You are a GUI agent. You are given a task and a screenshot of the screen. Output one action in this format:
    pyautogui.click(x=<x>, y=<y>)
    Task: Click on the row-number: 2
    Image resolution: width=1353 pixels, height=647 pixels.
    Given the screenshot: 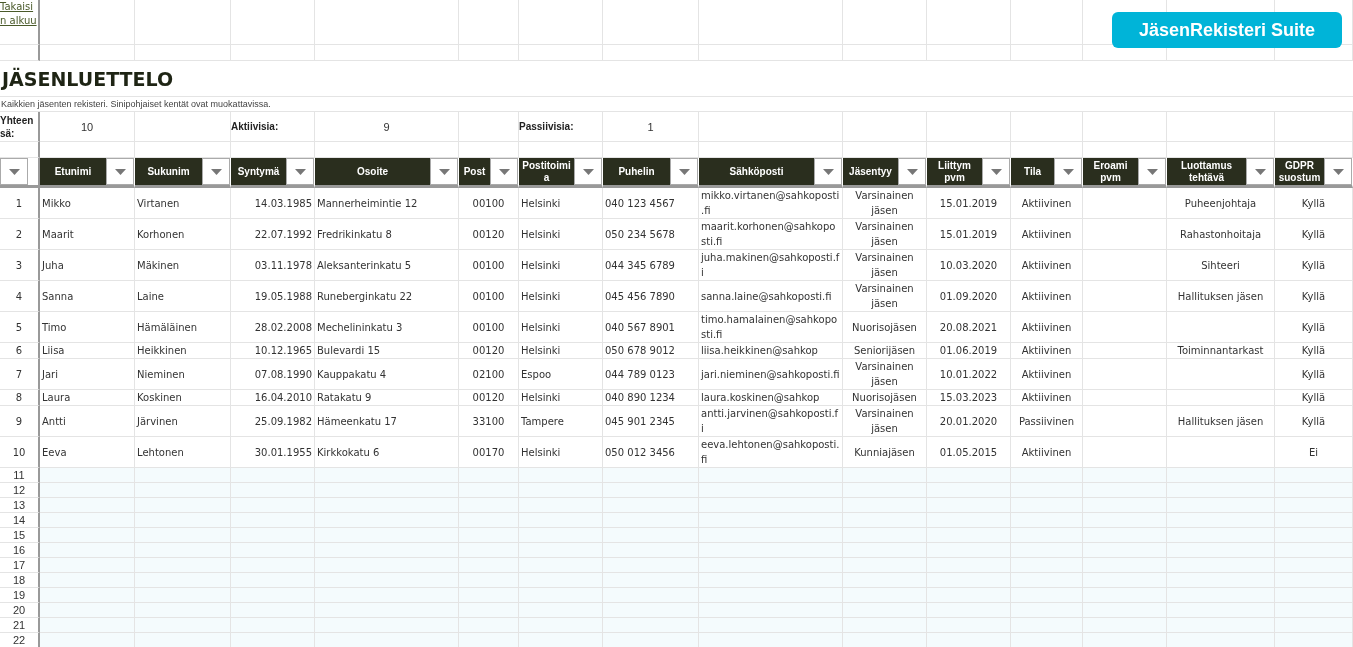 What is the action you would take?
    pyautogui.click(x=19, y=234)
    